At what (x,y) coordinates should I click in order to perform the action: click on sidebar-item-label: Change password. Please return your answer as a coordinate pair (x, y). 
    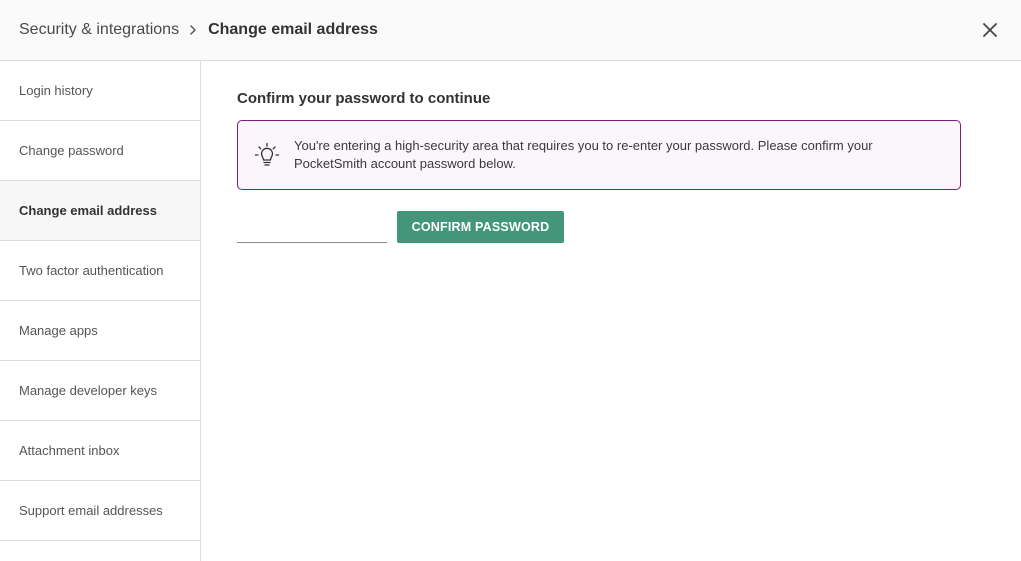
    Looking at the image, I should click on (71, 150).